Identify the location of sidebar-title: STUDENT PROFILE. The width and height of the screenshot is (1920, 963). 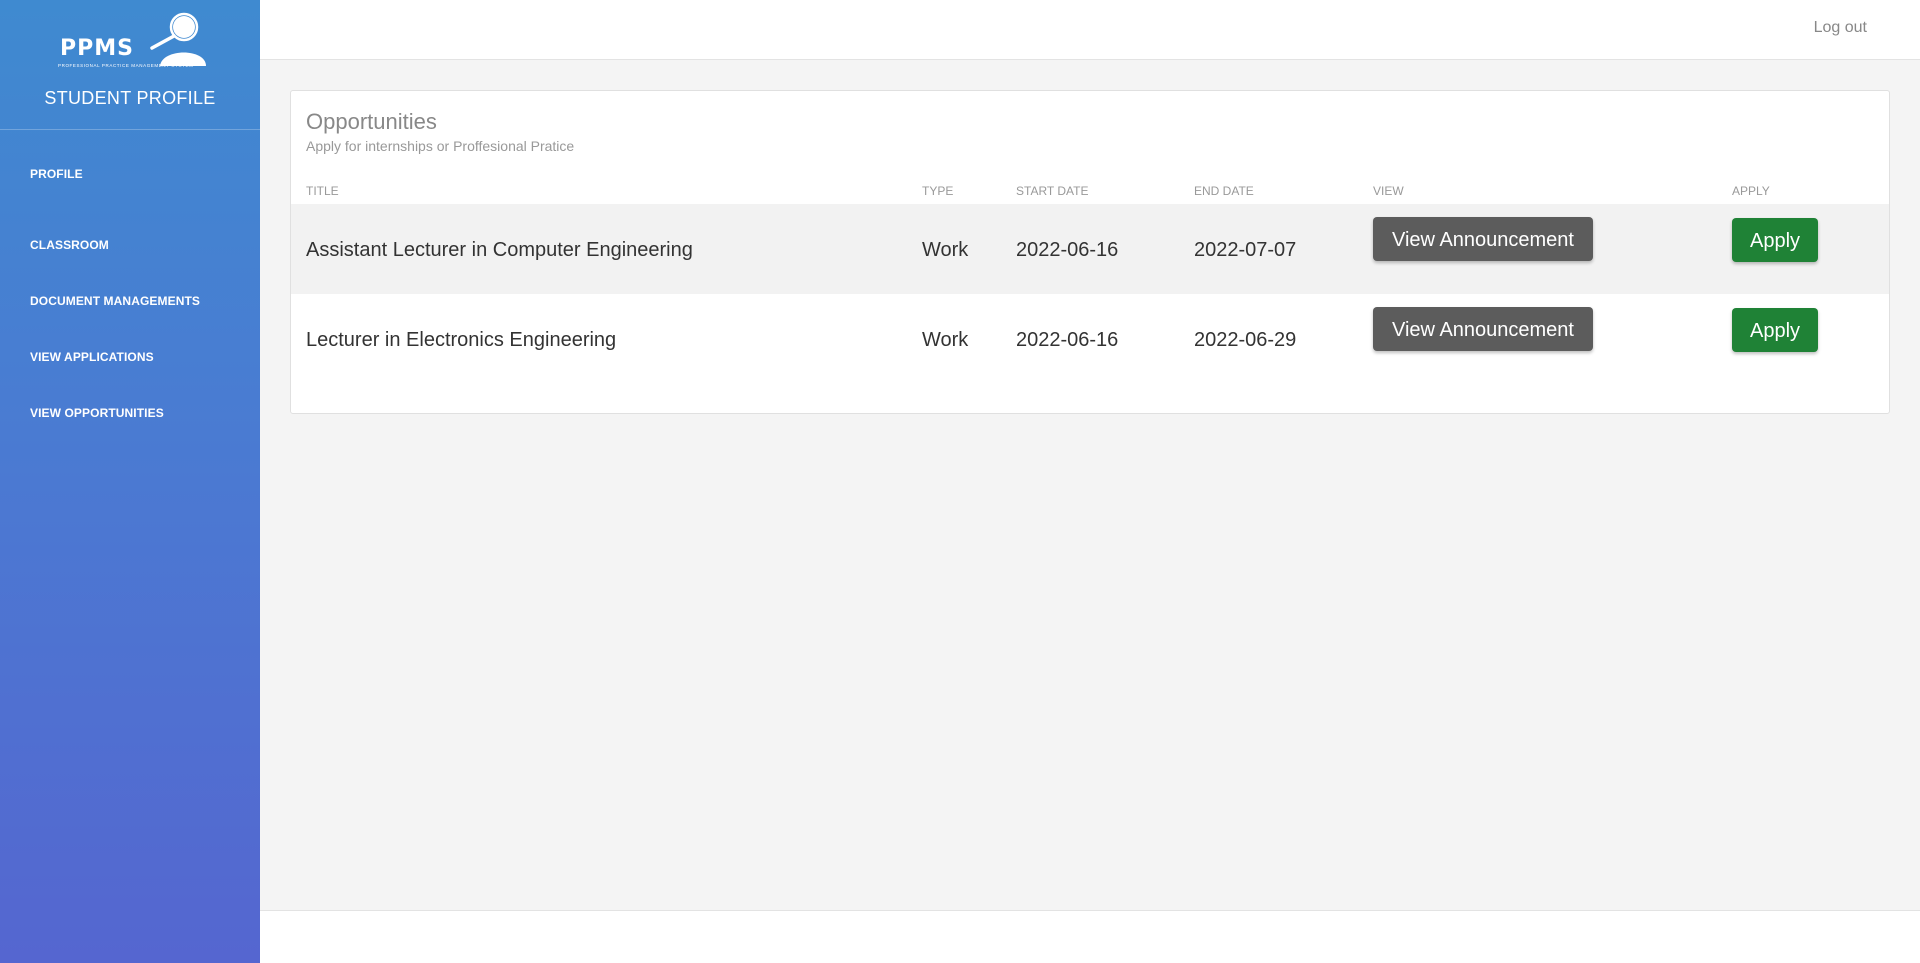
(130, 98).